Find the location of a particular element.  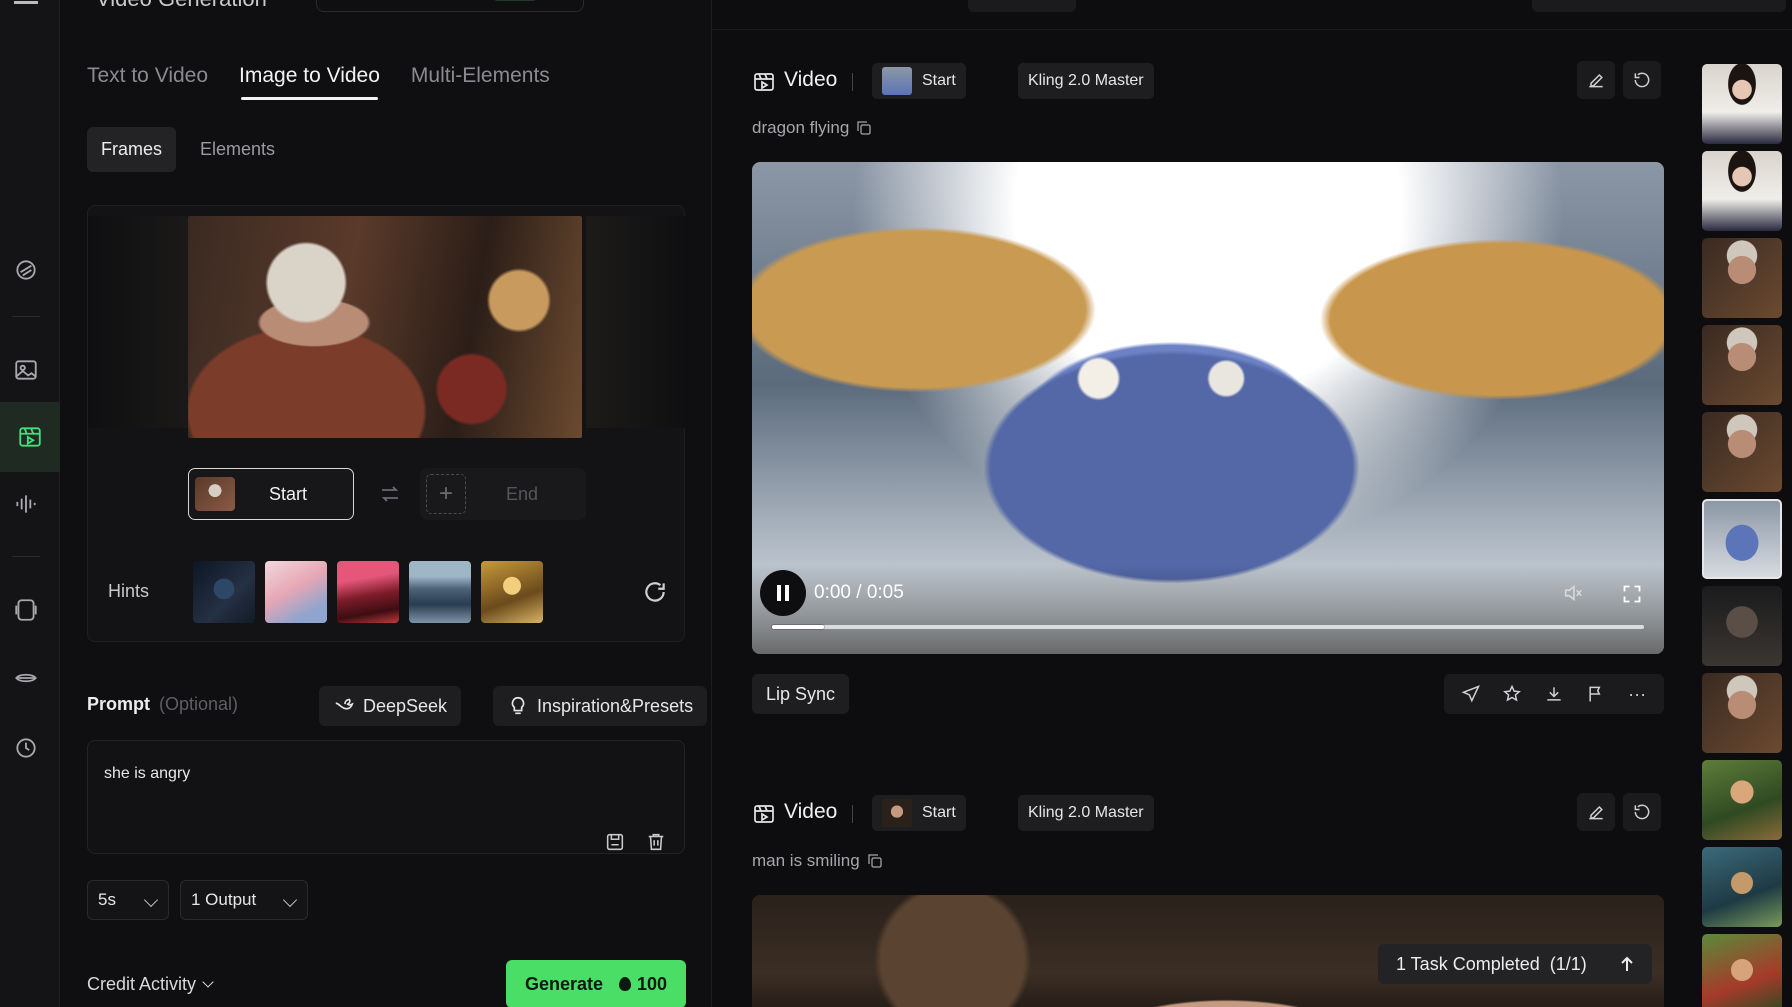

deepseek-button: DeepSeek is located at coordinates (390, 706).